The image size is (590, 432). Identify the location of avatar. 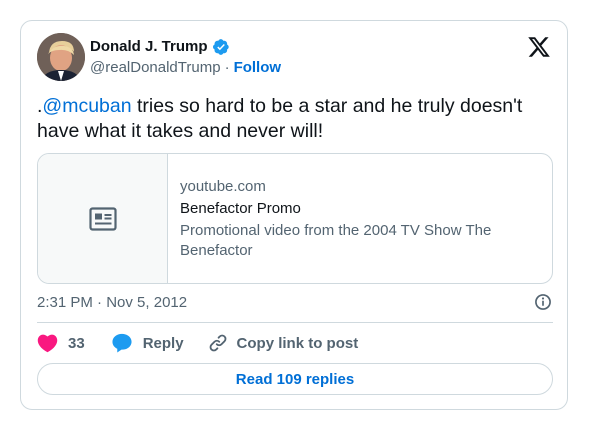
(61, 57).